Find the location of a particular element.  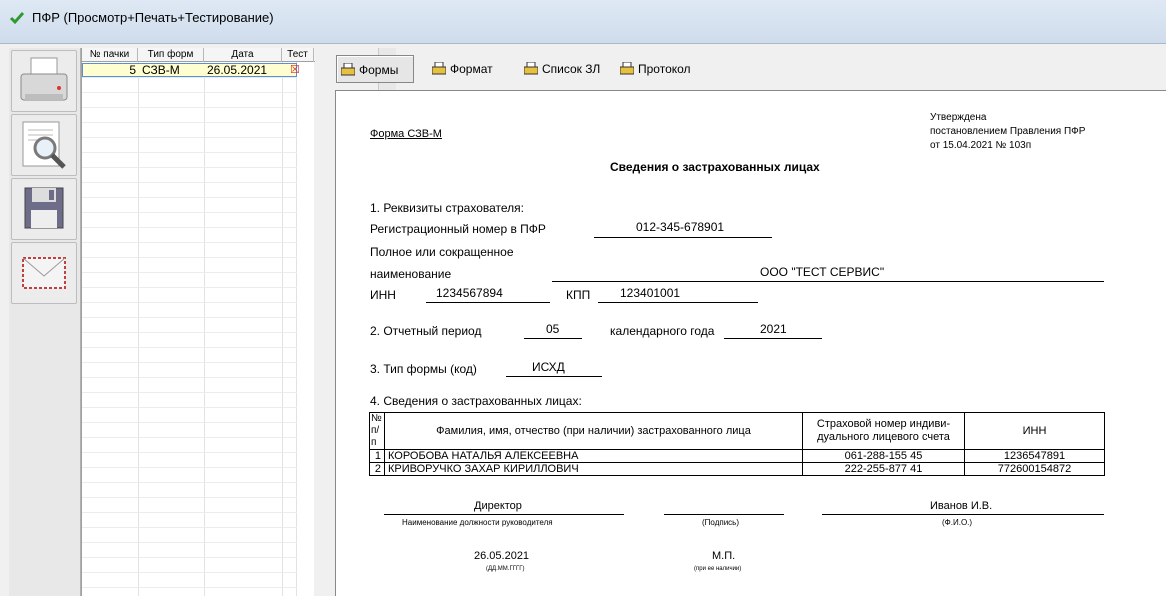

tab-protocol: Протокол is located at coordinates (660, 69).